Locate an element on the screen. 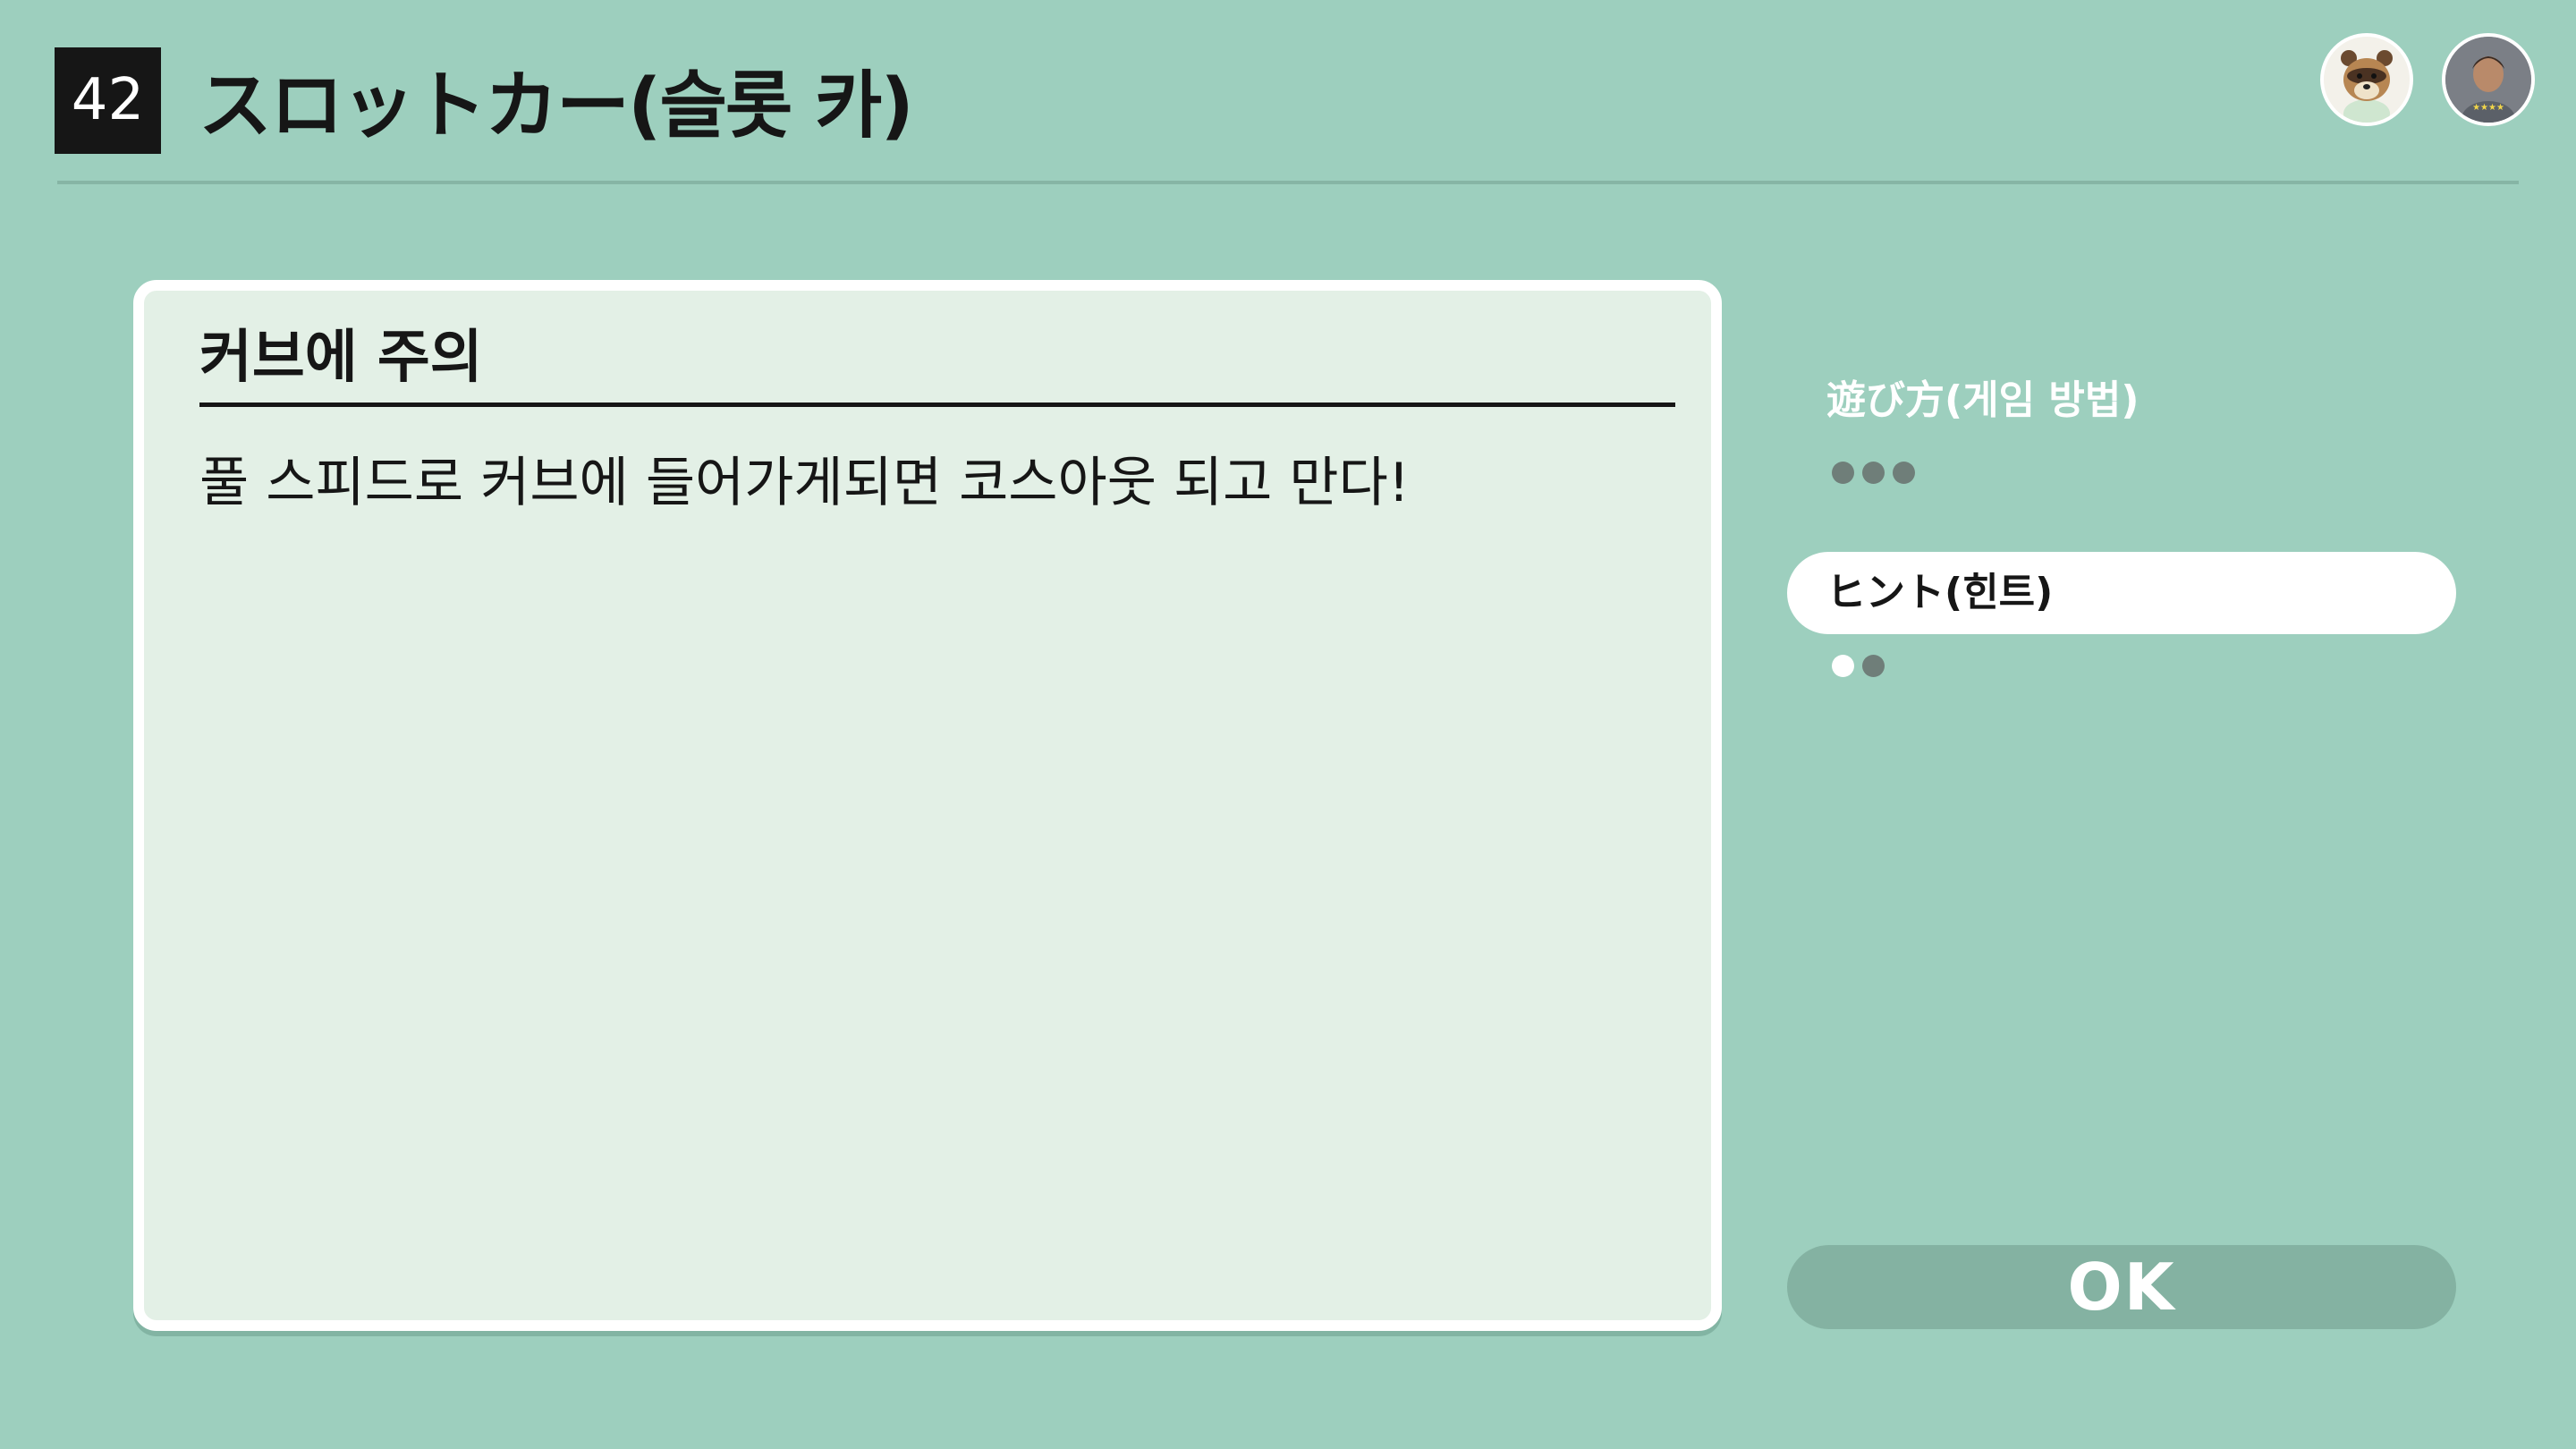  ok-button: OK is located at coordinates (2121, 1287).